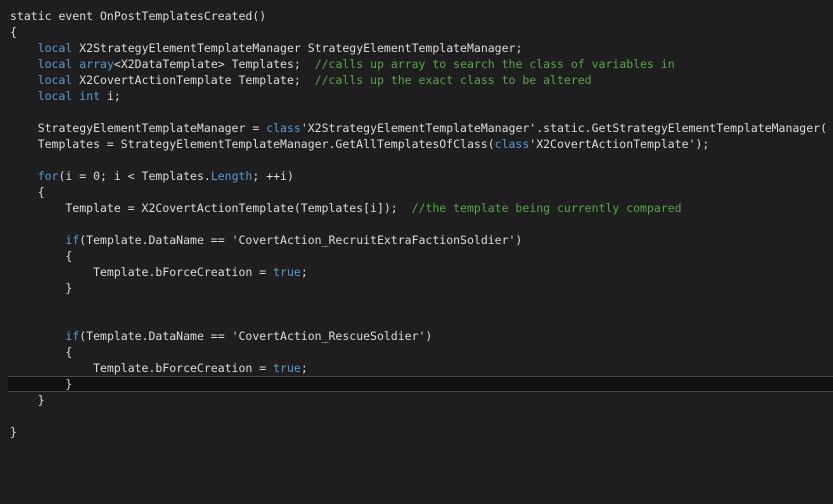 This screenshot has height=504, width=833. I want to click on code-token: (i = 0; i < Templates., so click(134, 176).